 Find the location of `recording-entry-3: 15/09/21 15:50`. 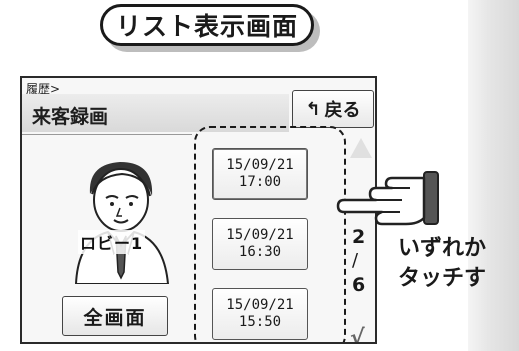

recording-entry-3: 15/09/21 15:50 is located at coordinates (260, 314).